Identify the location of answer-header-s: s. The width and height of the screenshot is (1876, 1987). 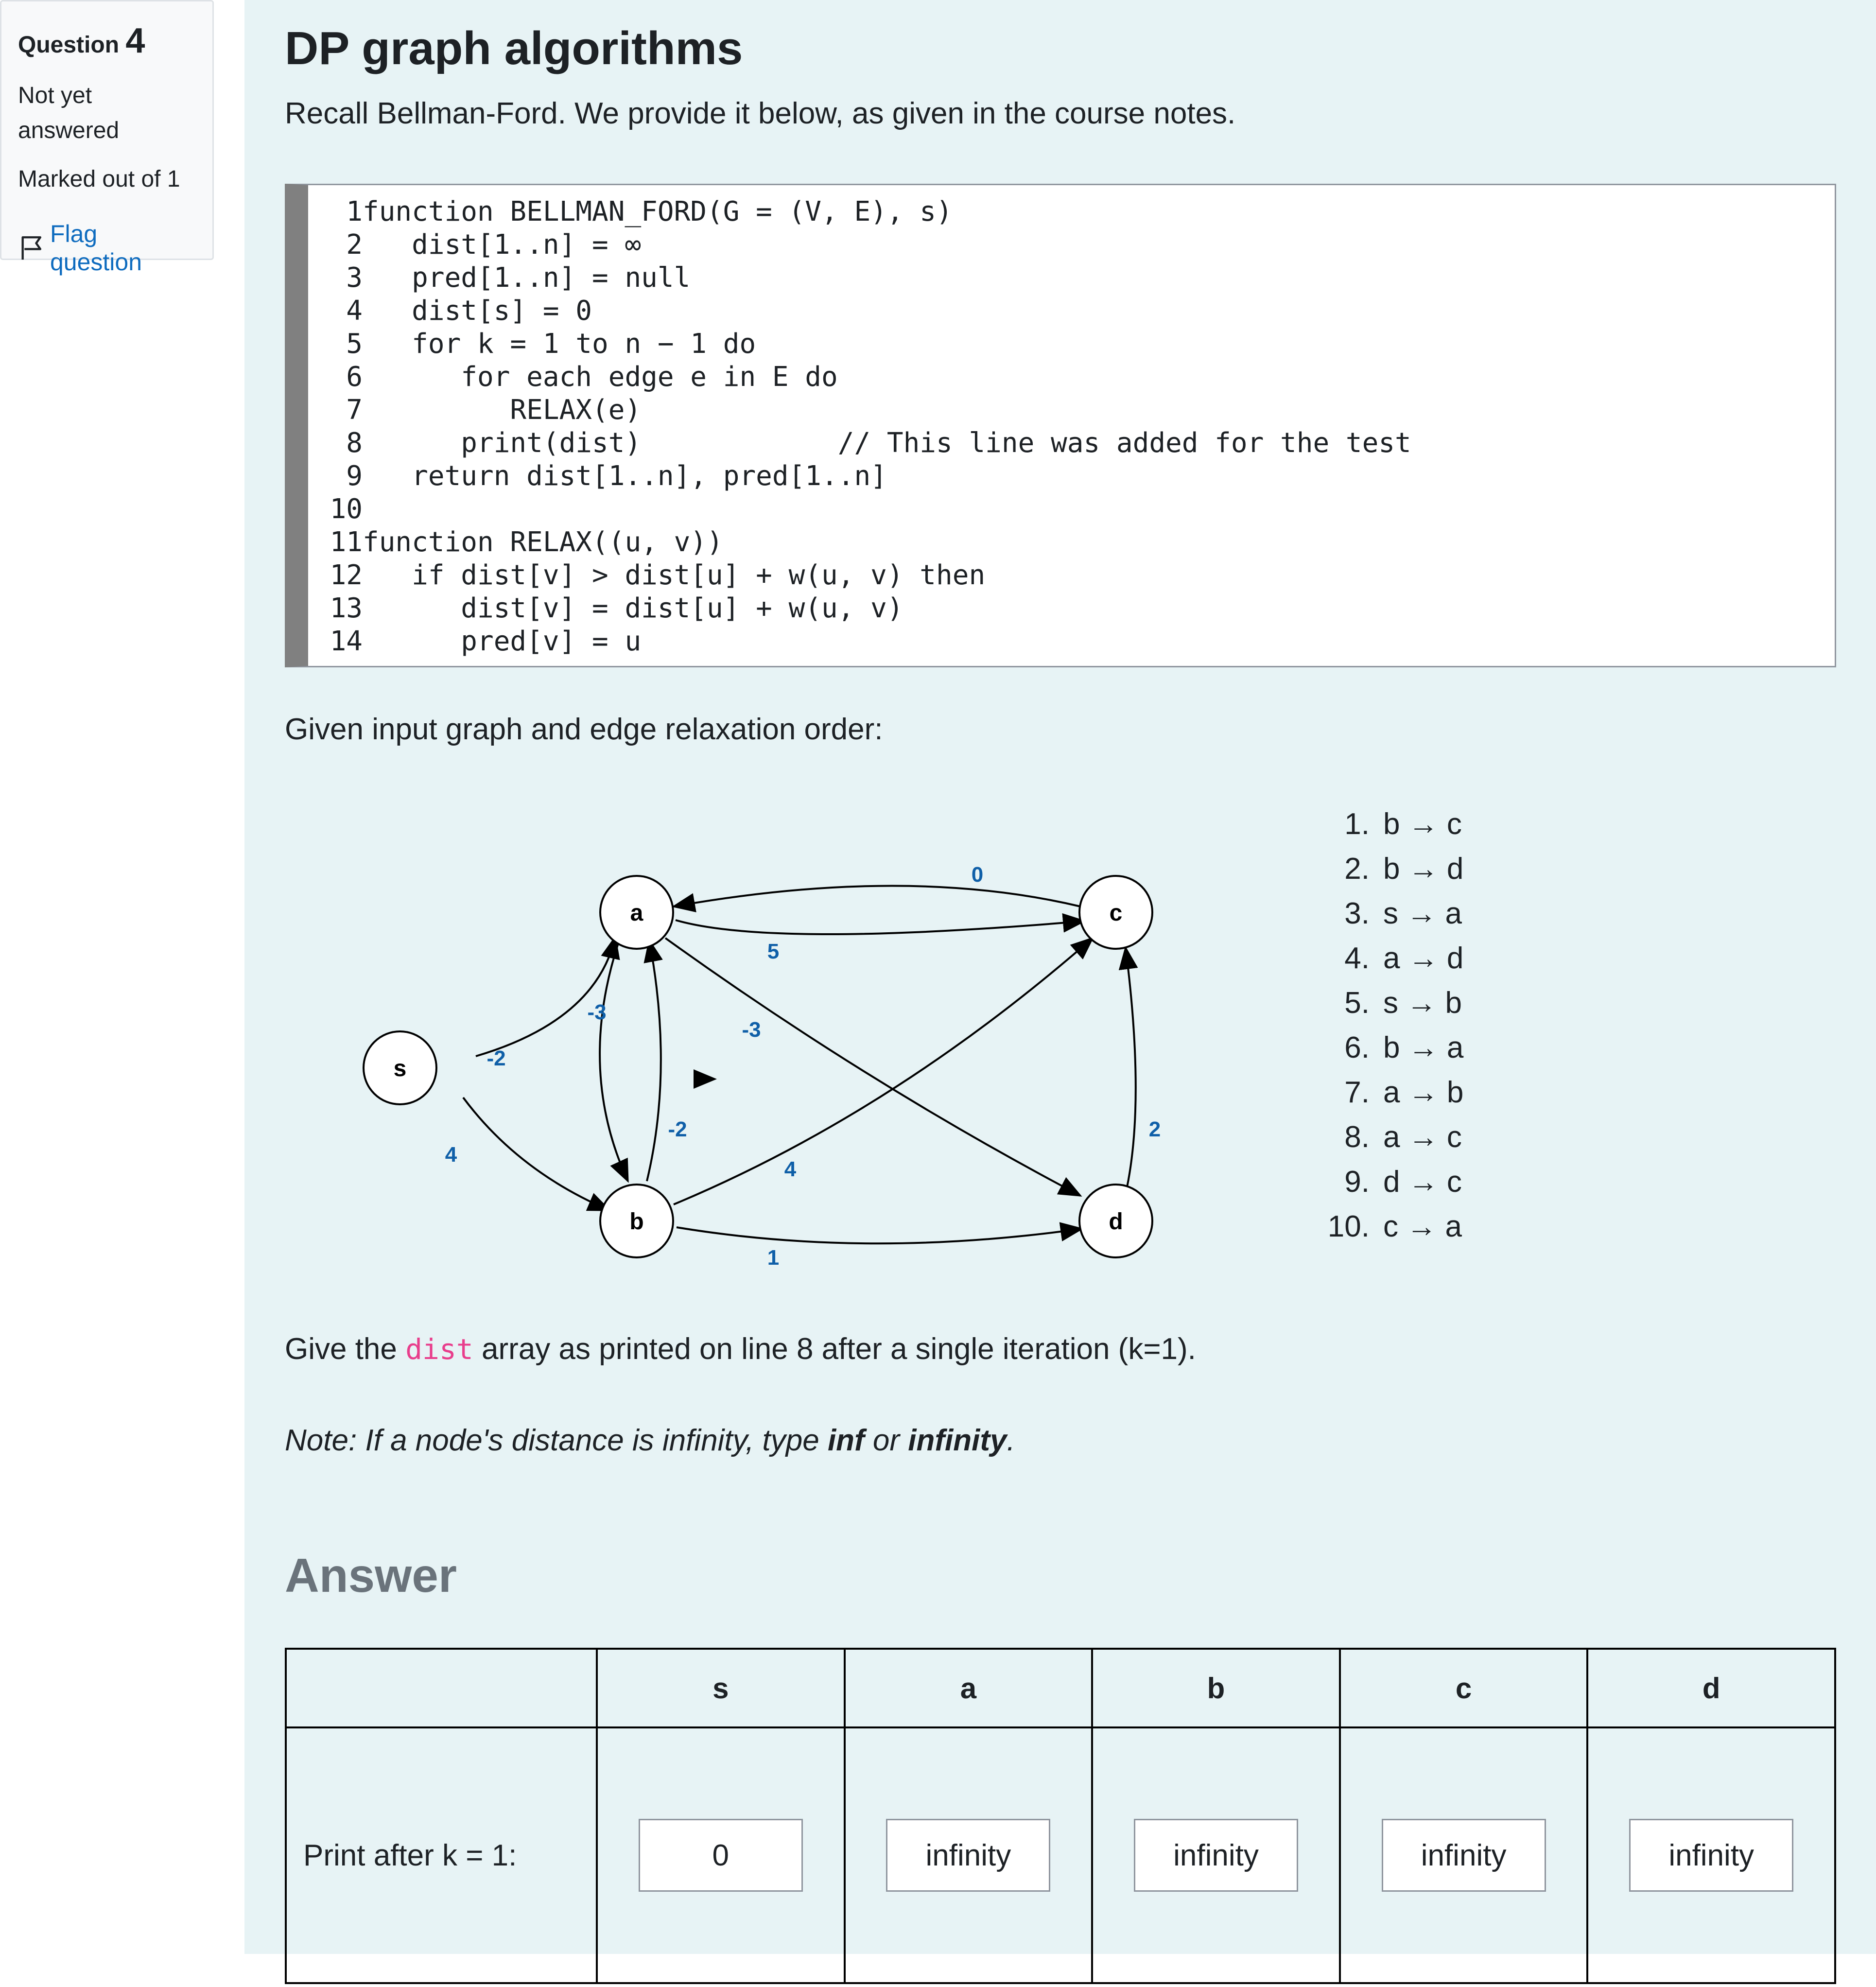
(721, 1688).